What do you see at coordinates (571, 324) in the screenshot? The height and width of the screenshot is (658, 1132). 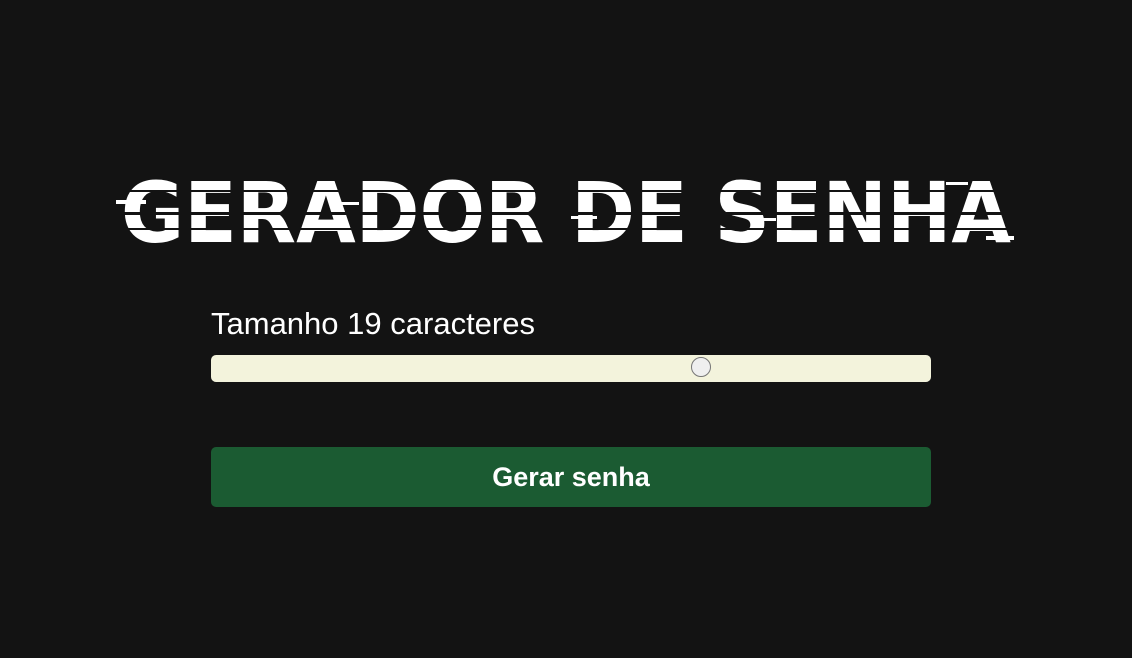 I see `length-label: Tamanho 19 caracteres` at bounding box center [571, 324].